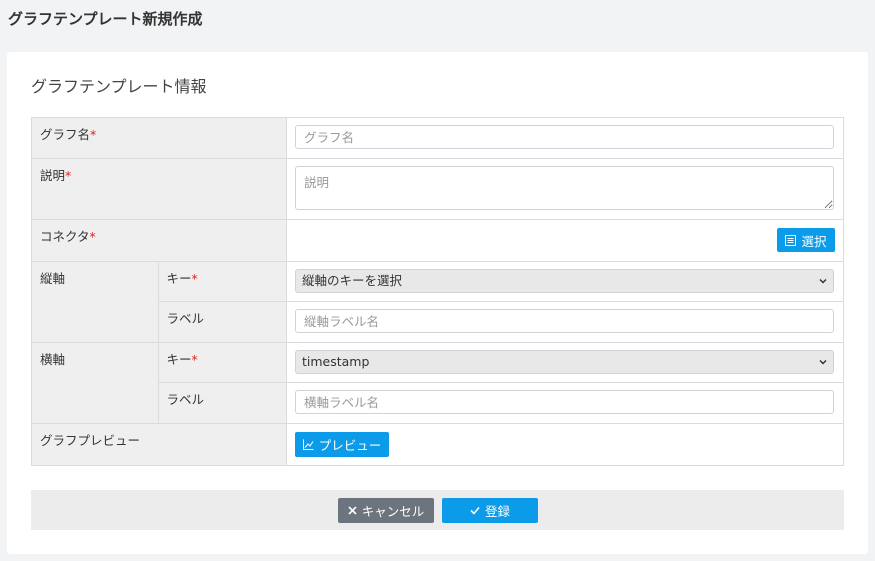 This screenshot has width=875, height=561. Describe the element at coordinates (159, 189) in the screenshot. I see `description-label-cell: 説明*` at that location.